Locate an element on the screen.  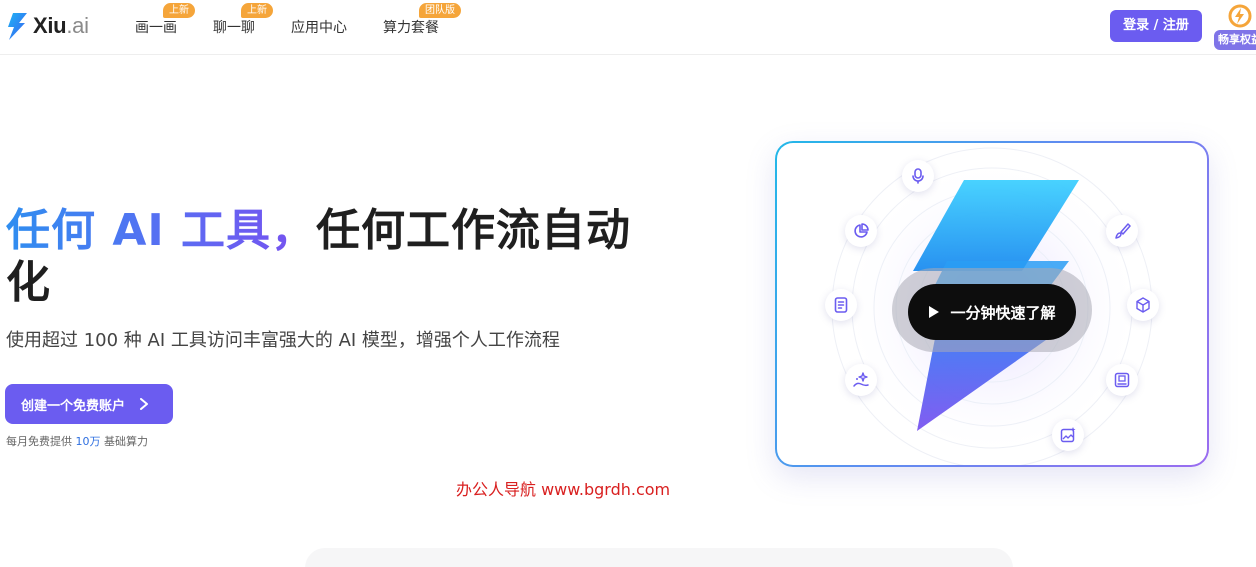
quota-value: 10万 is located at coordinates (88, 441).